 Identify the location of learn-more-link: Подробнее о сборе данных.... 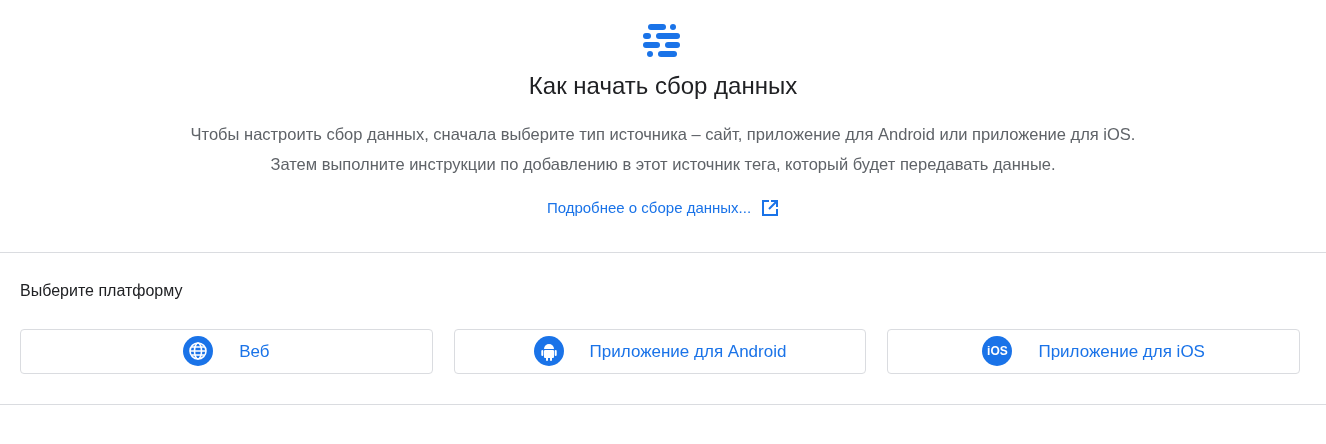
(663, 208).